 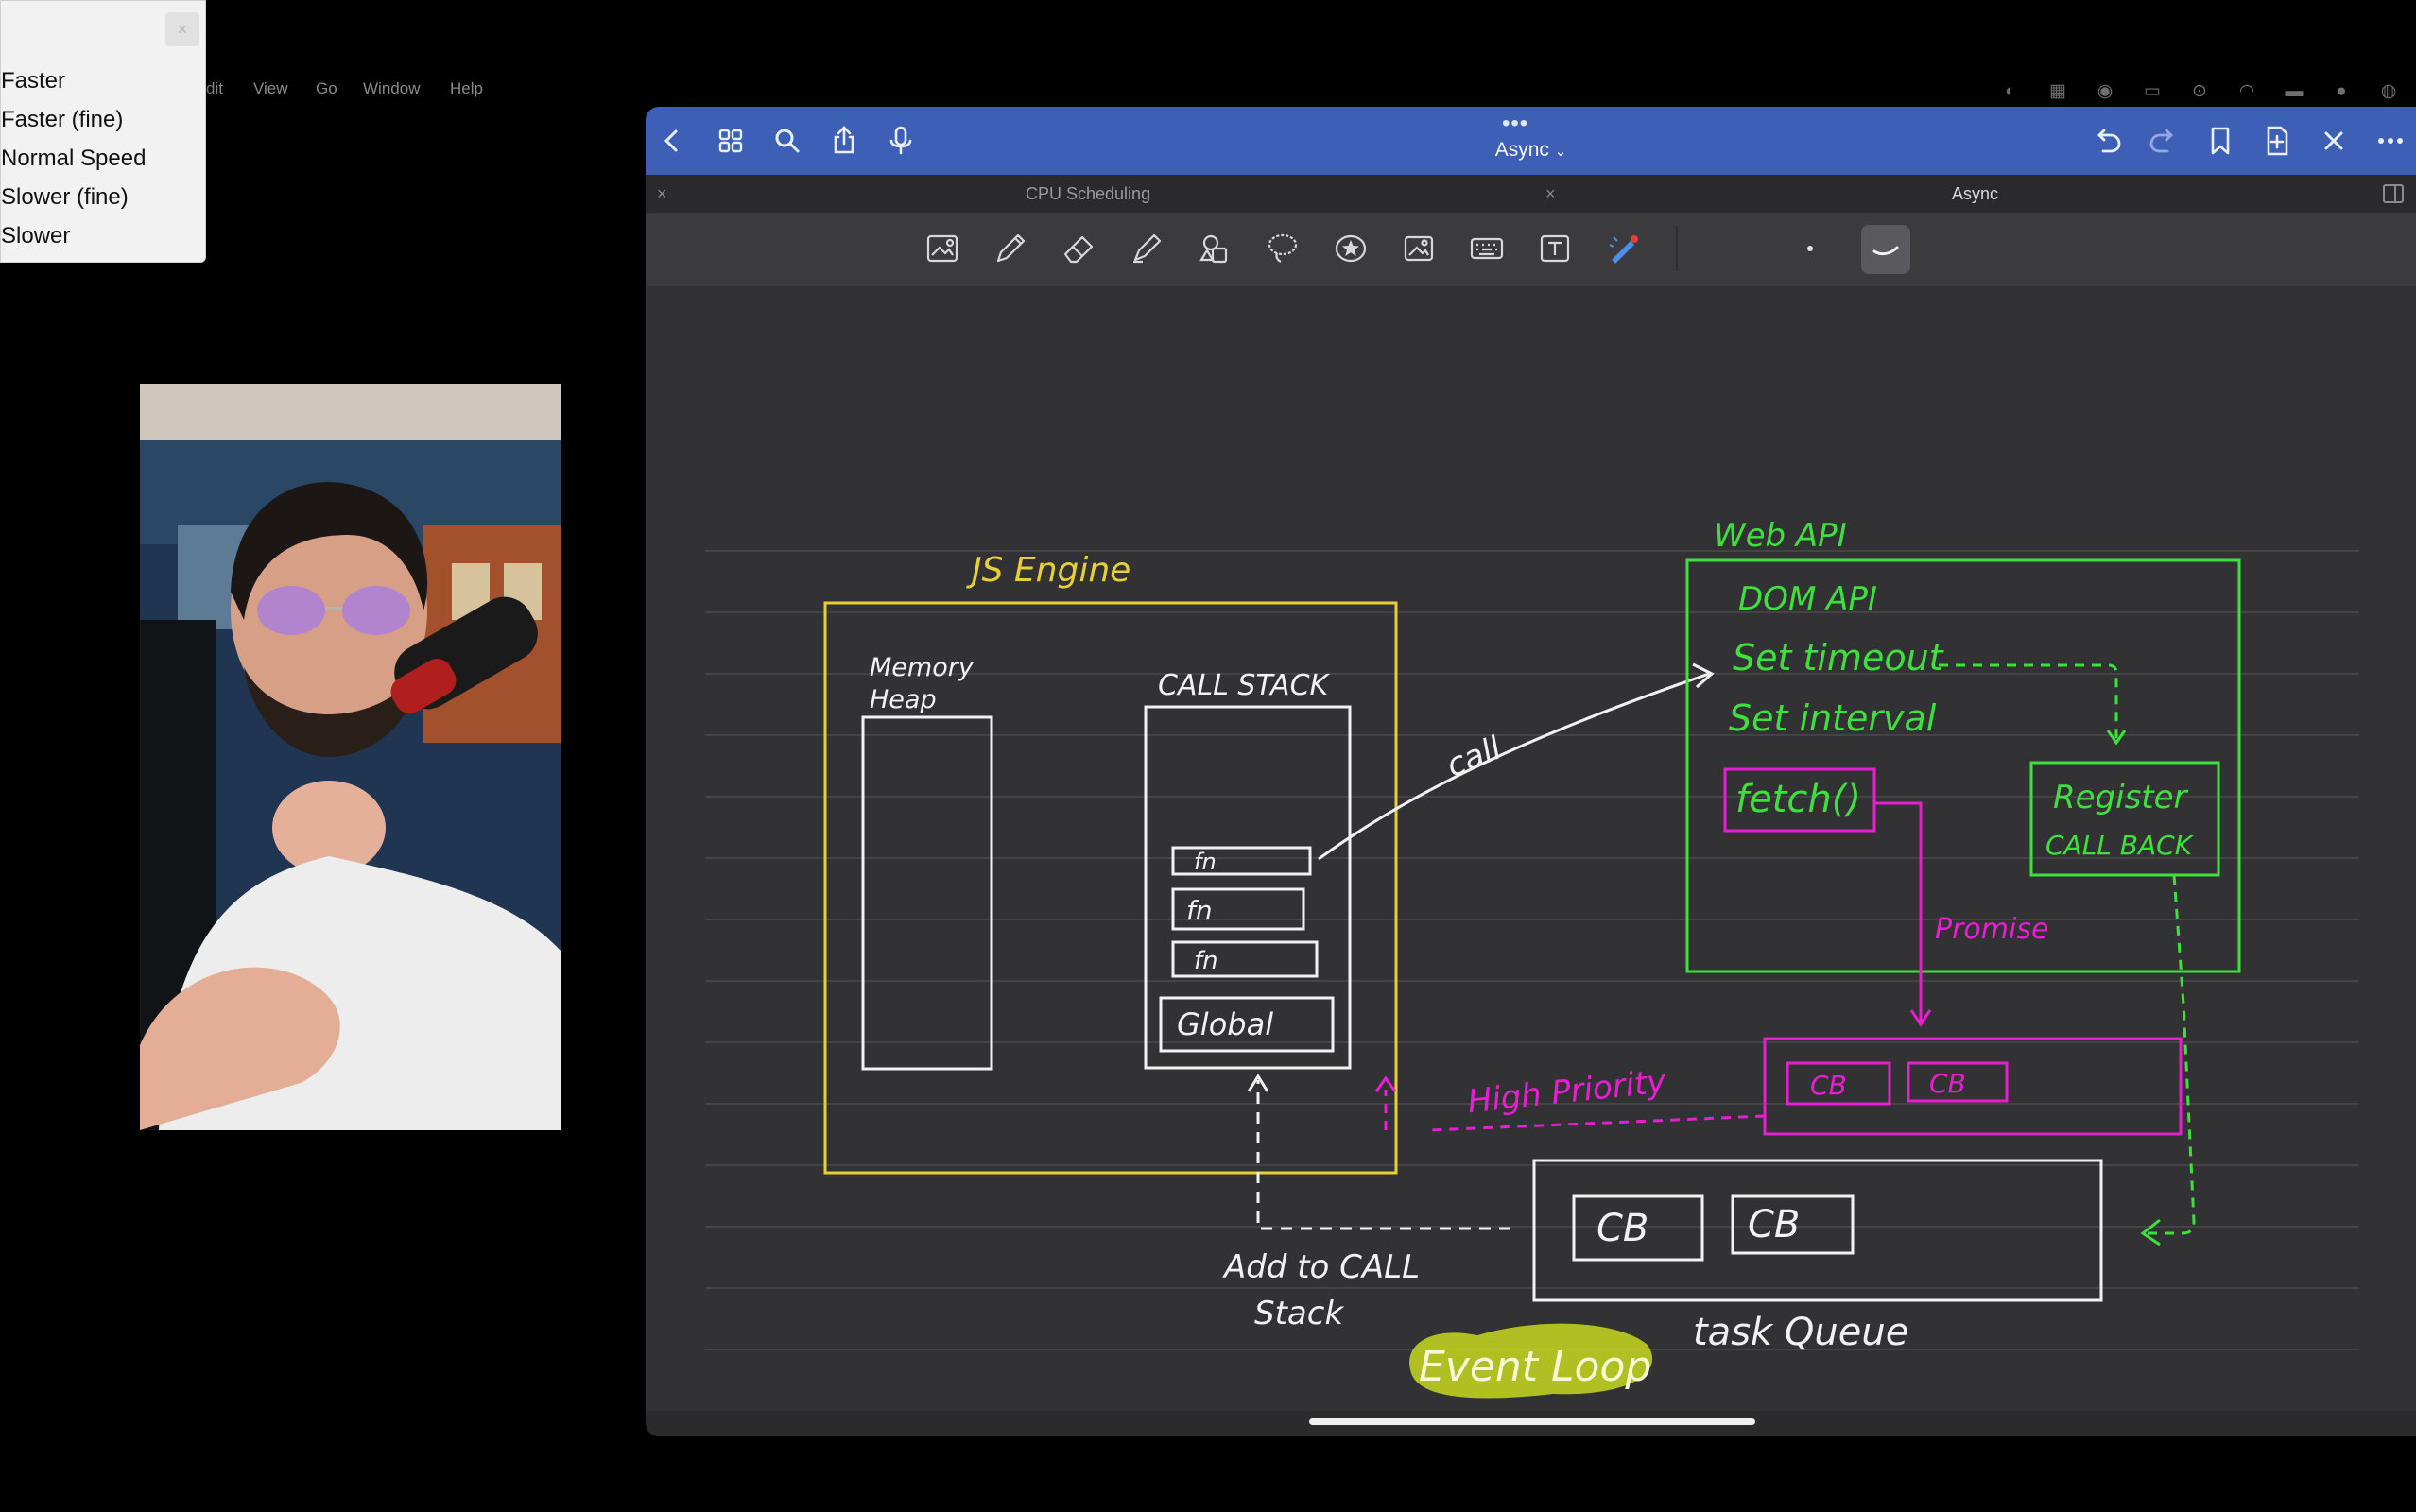 I want to click on menubar-record-icon: ⊙, so click(x=2199, y=91).